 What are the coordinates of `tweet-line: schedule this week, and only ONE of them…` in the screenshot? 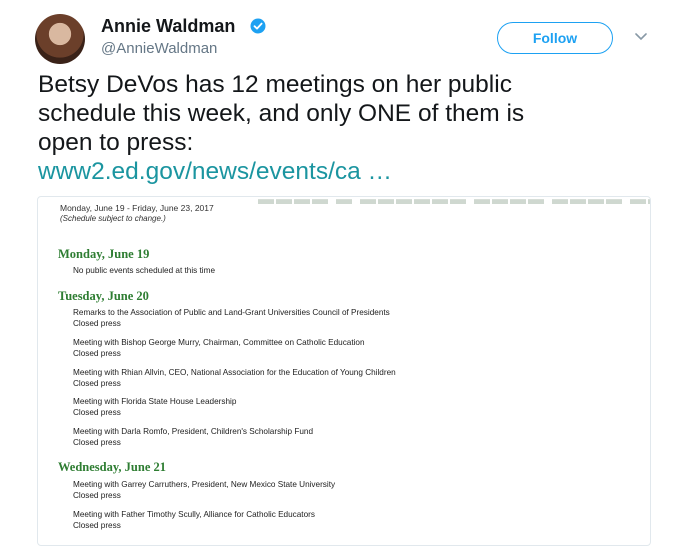 It's located at (281, 113).